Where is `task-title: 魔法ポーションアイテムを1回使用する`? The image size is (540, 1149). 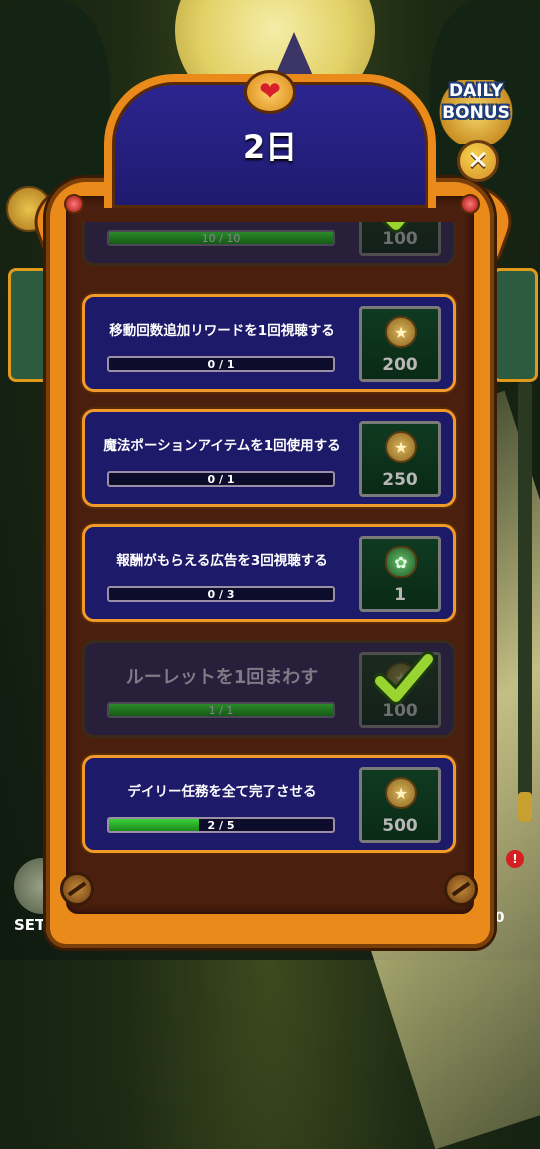 task-title: 魔法ポーションアイテムを1回使用する is located at coordinates (222, 446).